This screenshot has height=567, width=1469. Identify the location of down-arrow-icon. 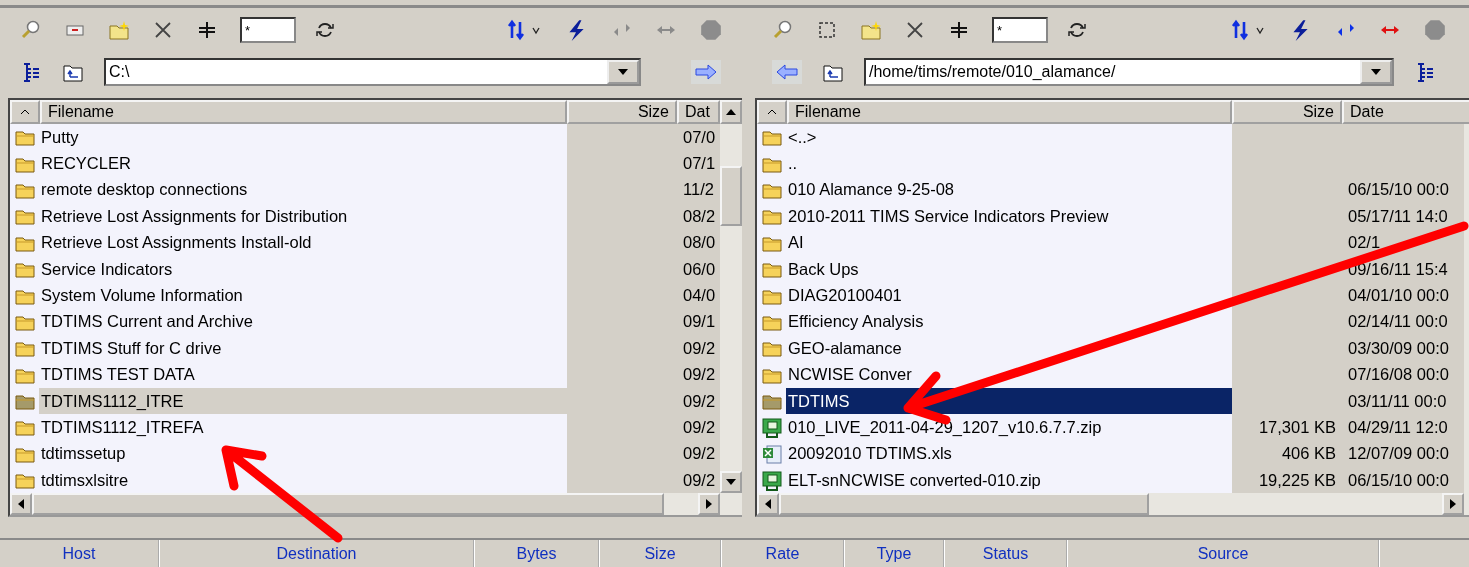
(731, 482).